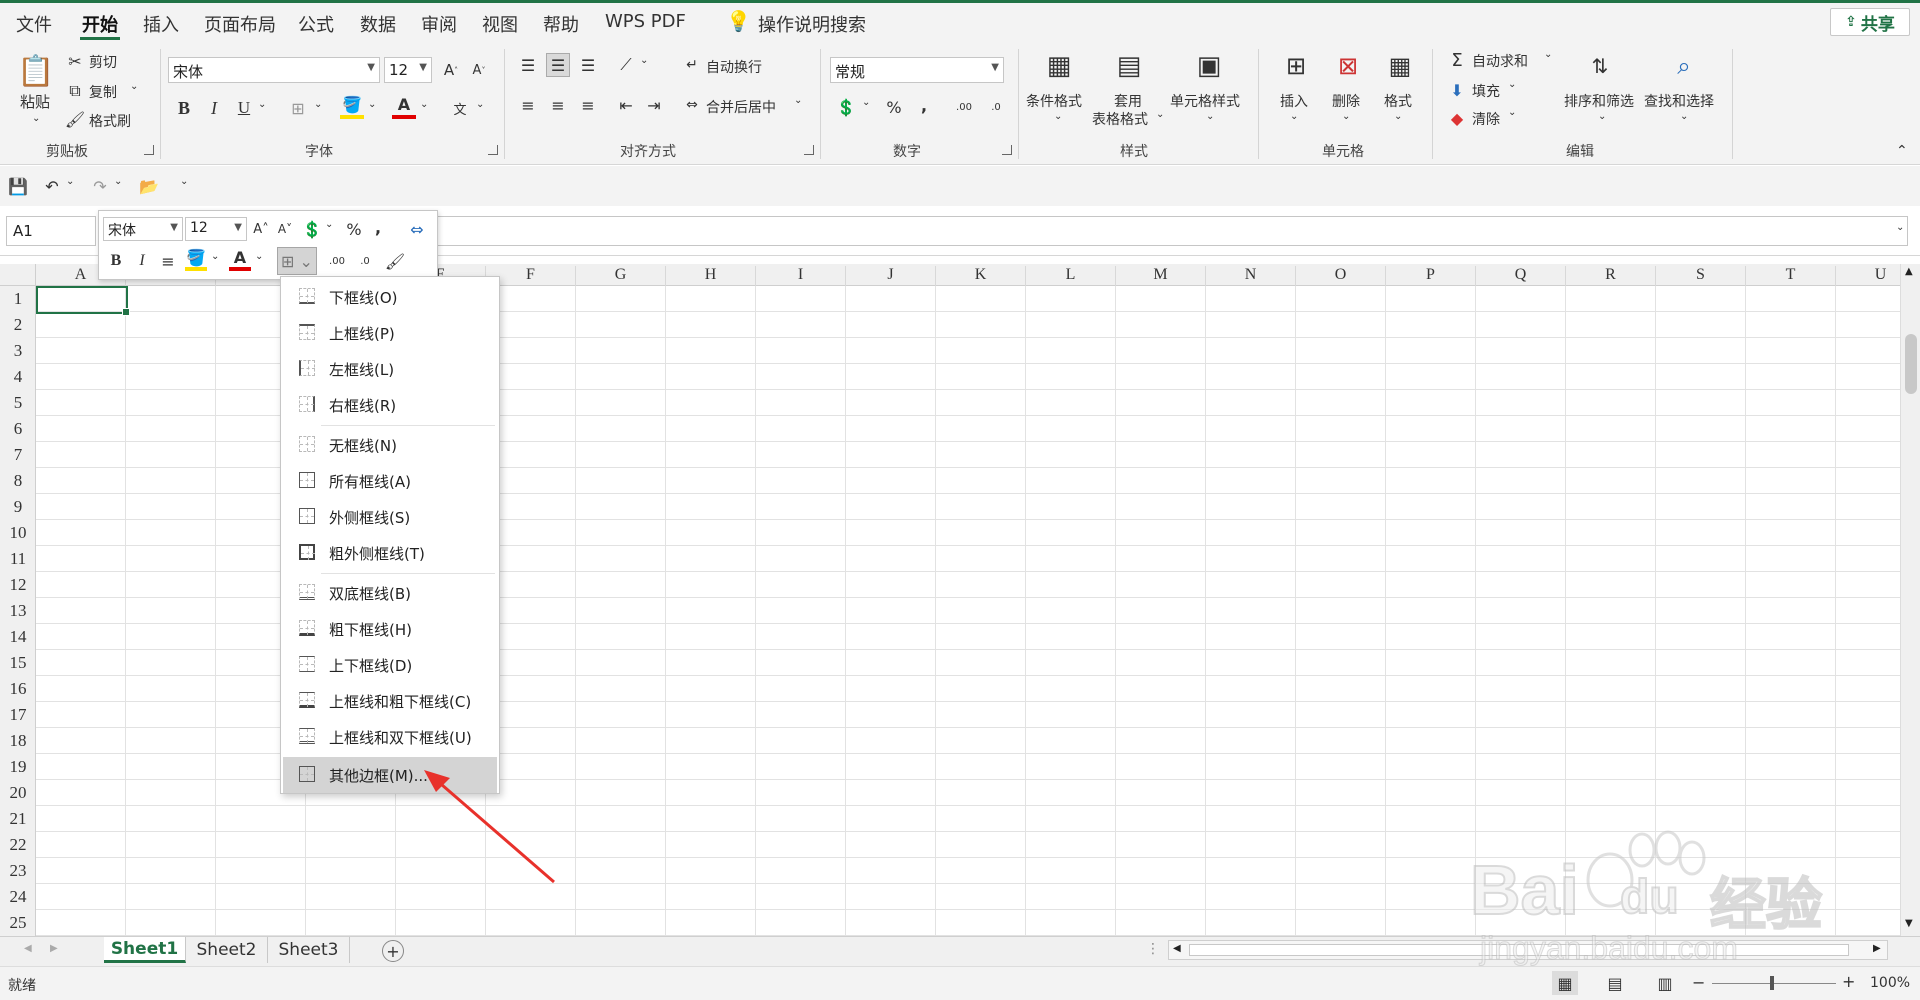 The image size is (1920, 1000). Describe the element at coordinates (798, 100) in the screenshot. I see `merge-dropdown-icon: ⌄` at that location.